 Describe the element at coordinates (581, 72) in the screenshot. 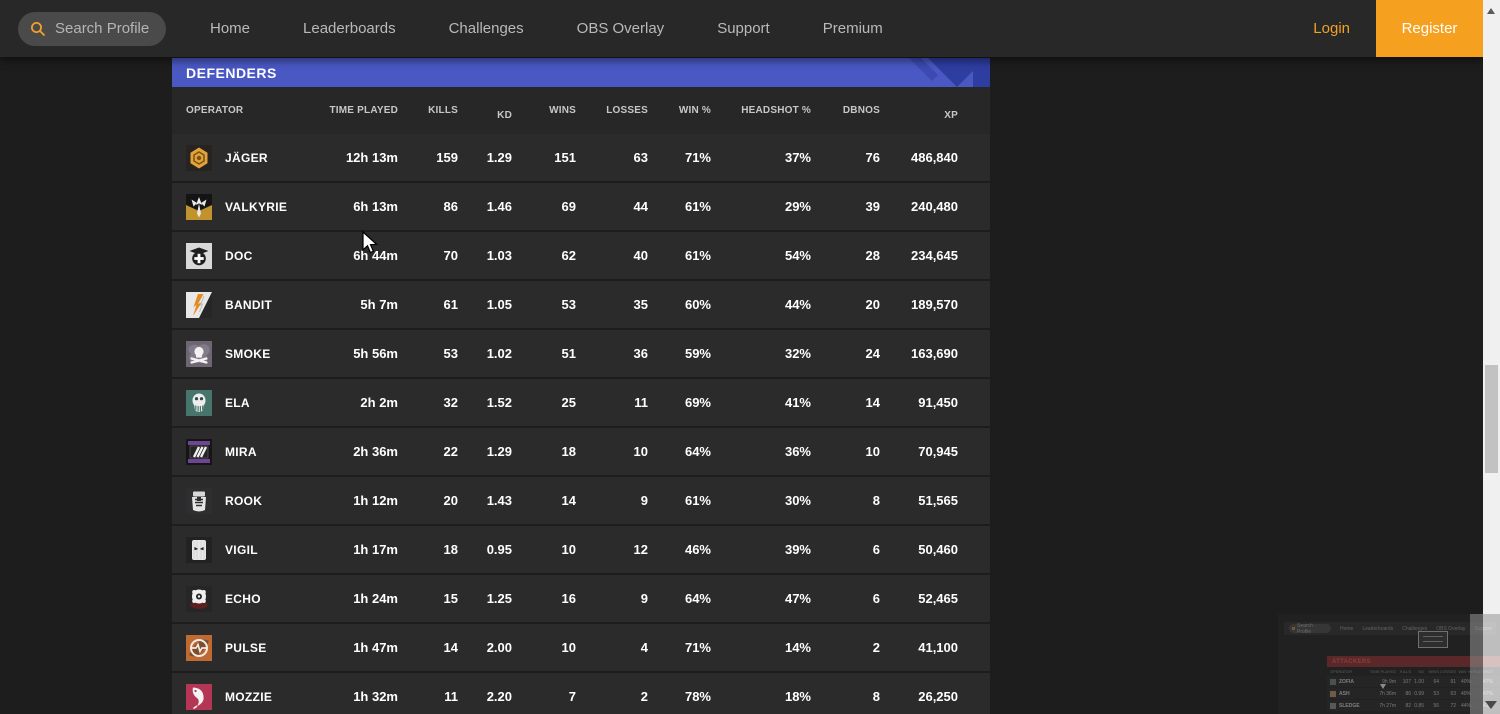

I see `defenders-banner: DEFENDERS` at that location.